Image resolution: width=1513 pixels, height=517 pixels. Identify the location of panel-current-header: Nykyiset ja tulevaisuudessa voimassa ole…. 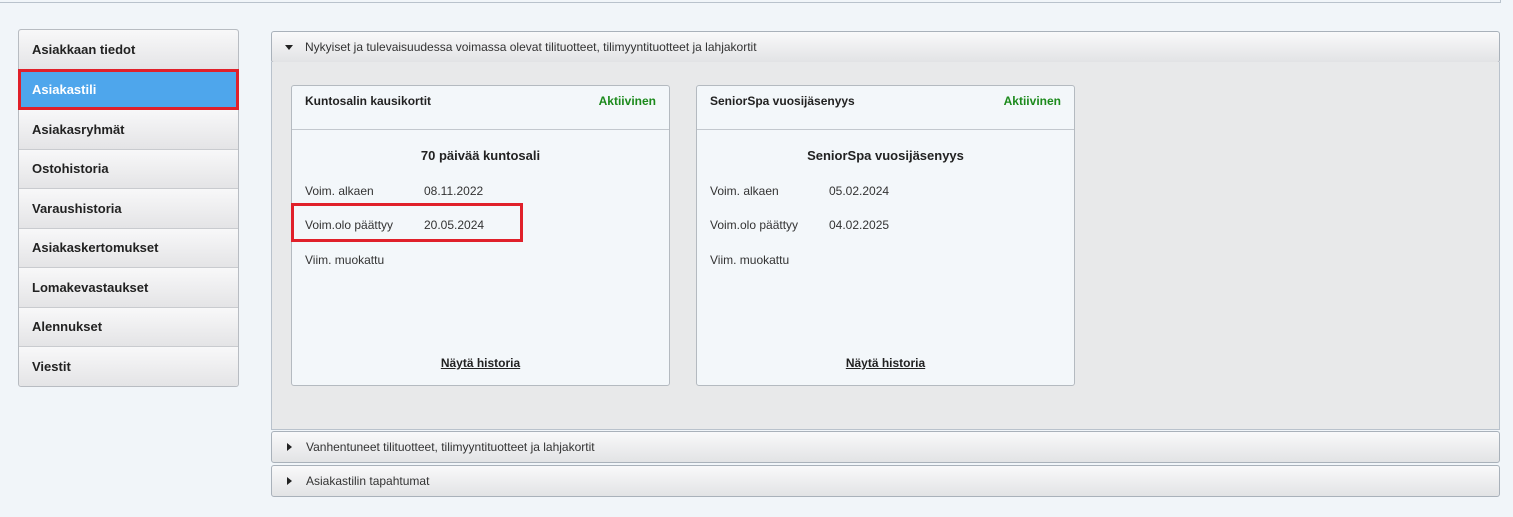
(885, 47).